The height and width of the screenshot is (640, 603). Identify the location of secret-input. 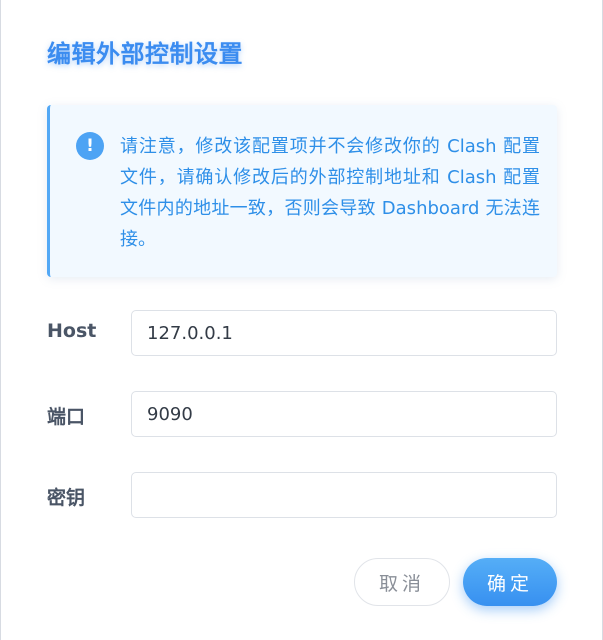
(344, 495).